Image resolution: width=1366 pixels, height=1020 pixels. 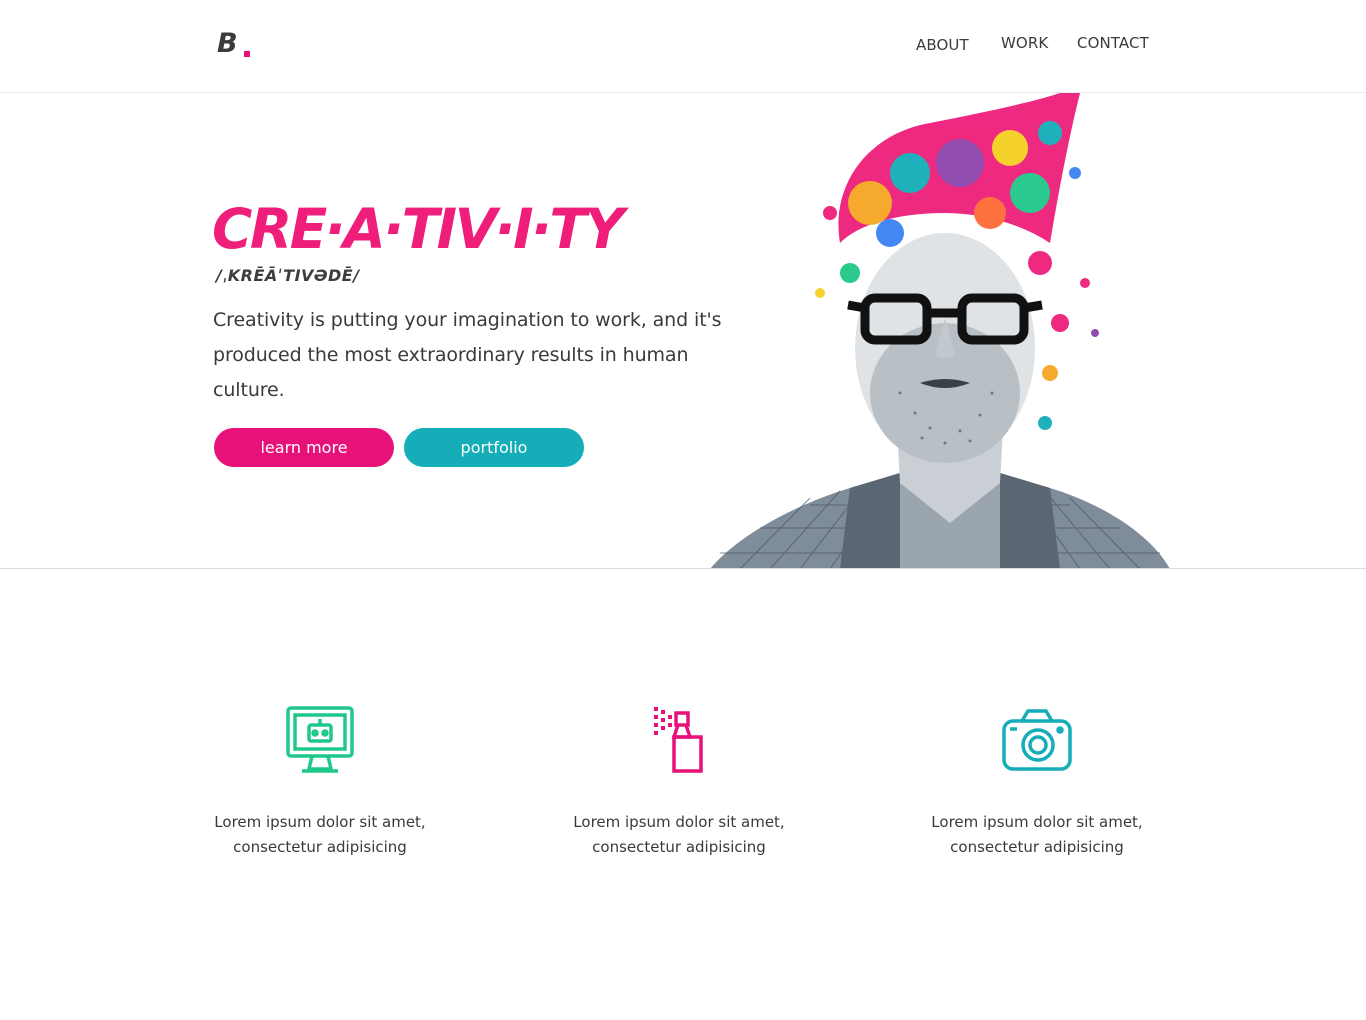 I want to click on learn-more-button: learn more, so click(x=304, y=447).